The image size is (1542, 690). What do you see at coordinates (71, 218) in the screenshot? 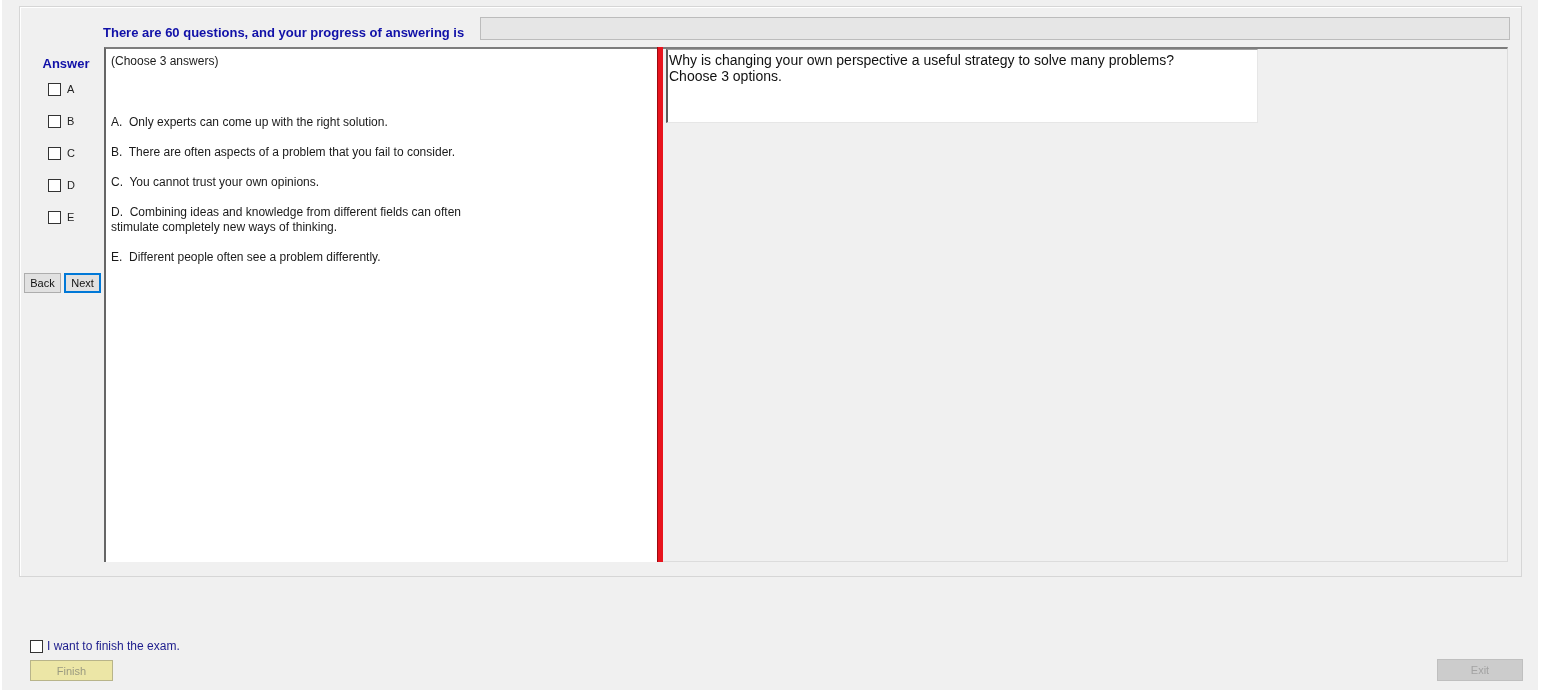
I see `option-label: E` at bounding box center [71, 218].